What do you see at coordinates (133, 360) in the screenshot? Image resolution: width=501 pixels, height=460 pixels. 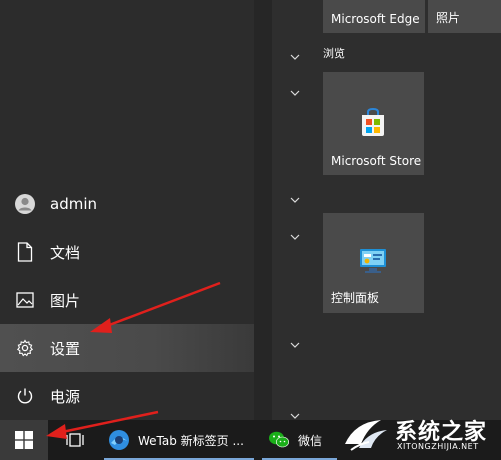 I see `annotation-arrows` at bounding box center [133, 360].